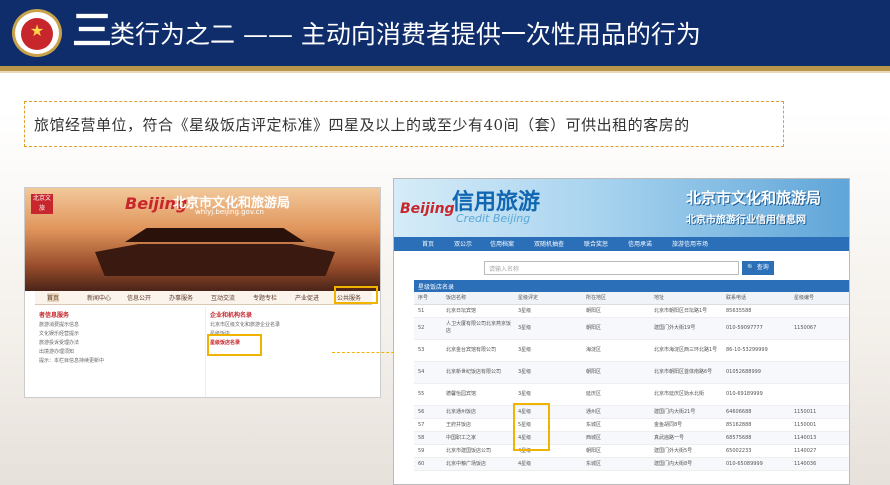 The image size is (890, 485). What do you see at coordinates (756, 425) in the screenshot?
I see `table-cell: 85162888` at bounding box center [756, 425].